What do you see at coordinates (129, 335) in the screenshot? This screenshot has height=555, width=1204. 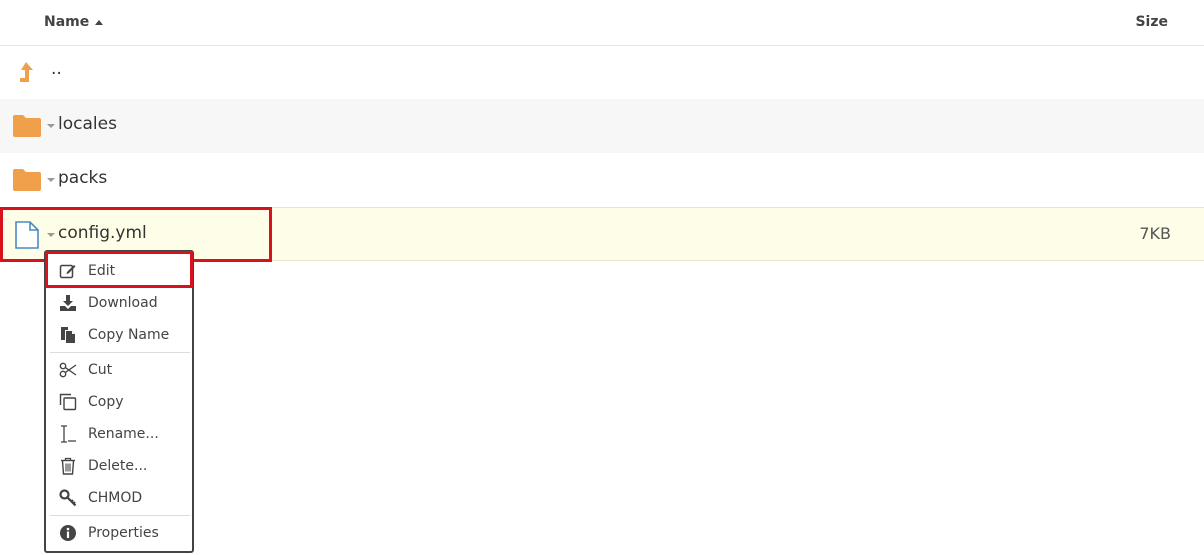 I see `menu-item-label: Copy Name` at bounding box center [129, 335].